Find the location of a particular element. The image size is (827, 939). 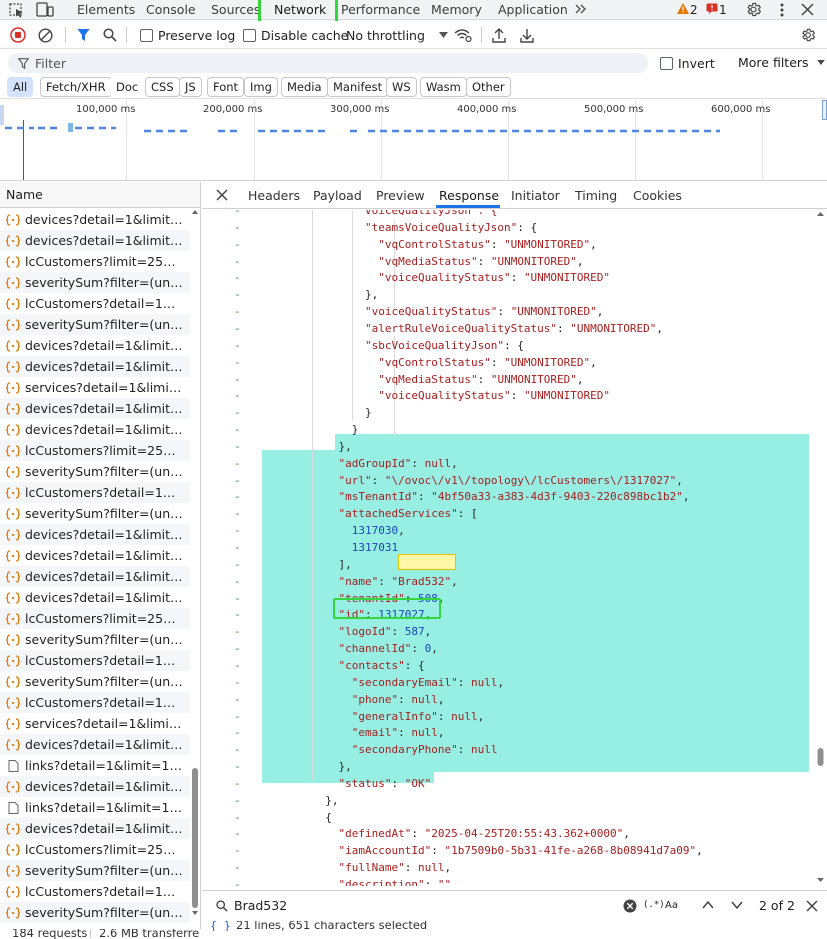

clear-search-icon is located at coordinates (630, 906).